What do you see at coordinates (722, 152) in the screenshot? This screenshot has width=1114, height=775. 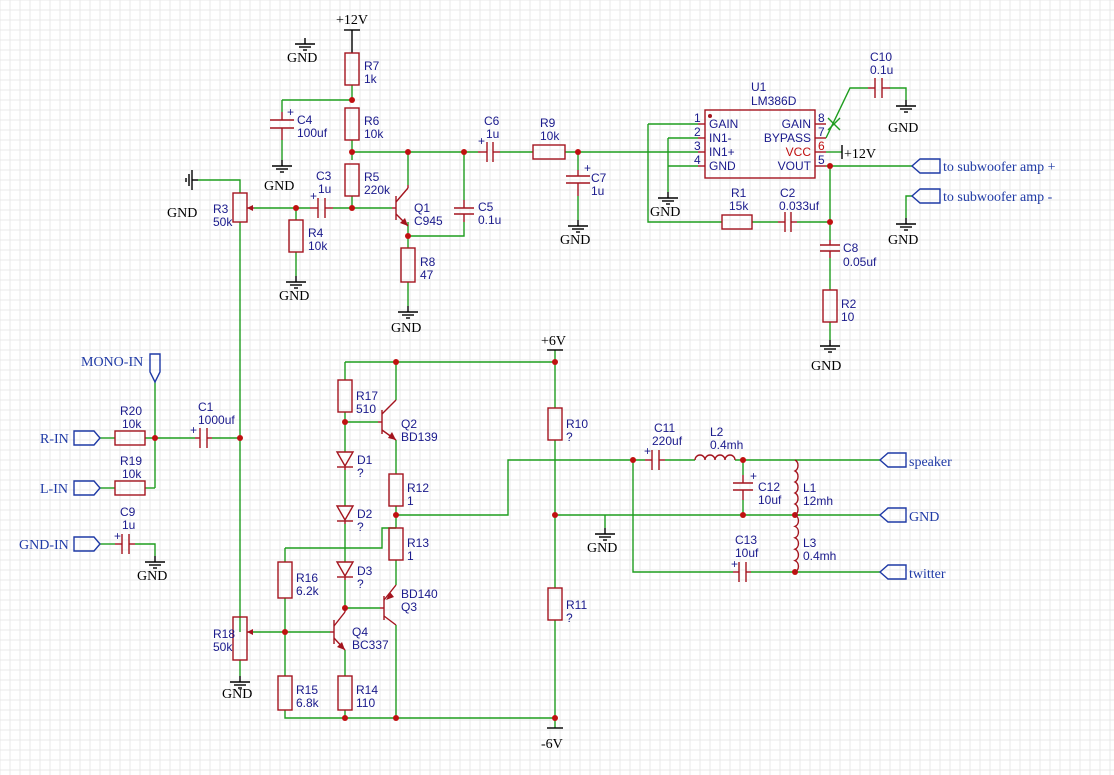 I see `svg-text: IN1+` at bounding box center [722, 152].